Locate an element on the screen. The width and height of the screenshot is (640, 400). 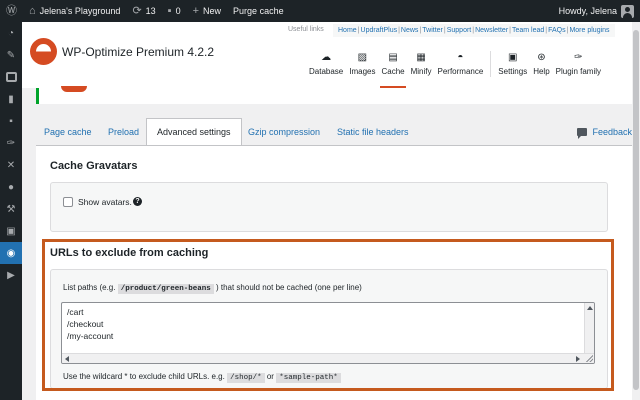
link-updraftplus: UpdraftPlus is located at coordinates (379, 30).